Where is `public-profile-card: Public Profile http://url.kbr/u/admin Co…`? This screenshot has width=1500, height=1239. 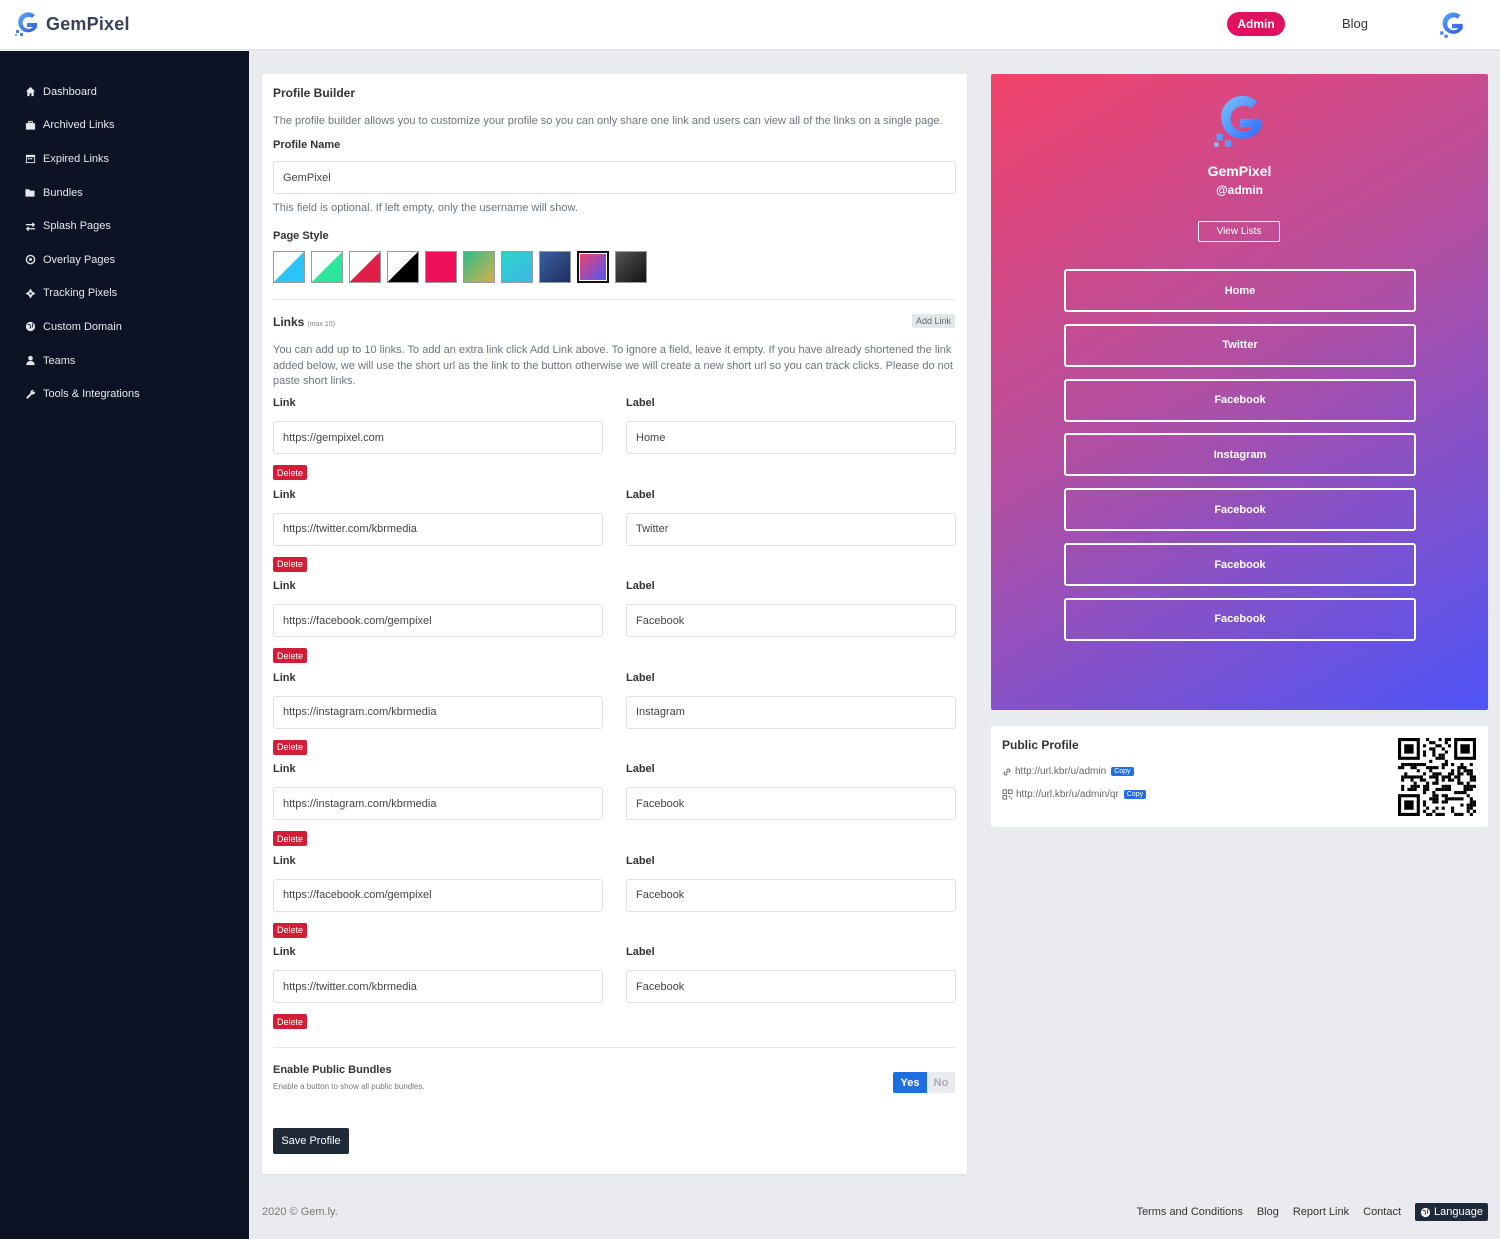 public-profile-card: Public Profile http://url.kbr/u/admin Co… is located at coordinates (1239, 776).